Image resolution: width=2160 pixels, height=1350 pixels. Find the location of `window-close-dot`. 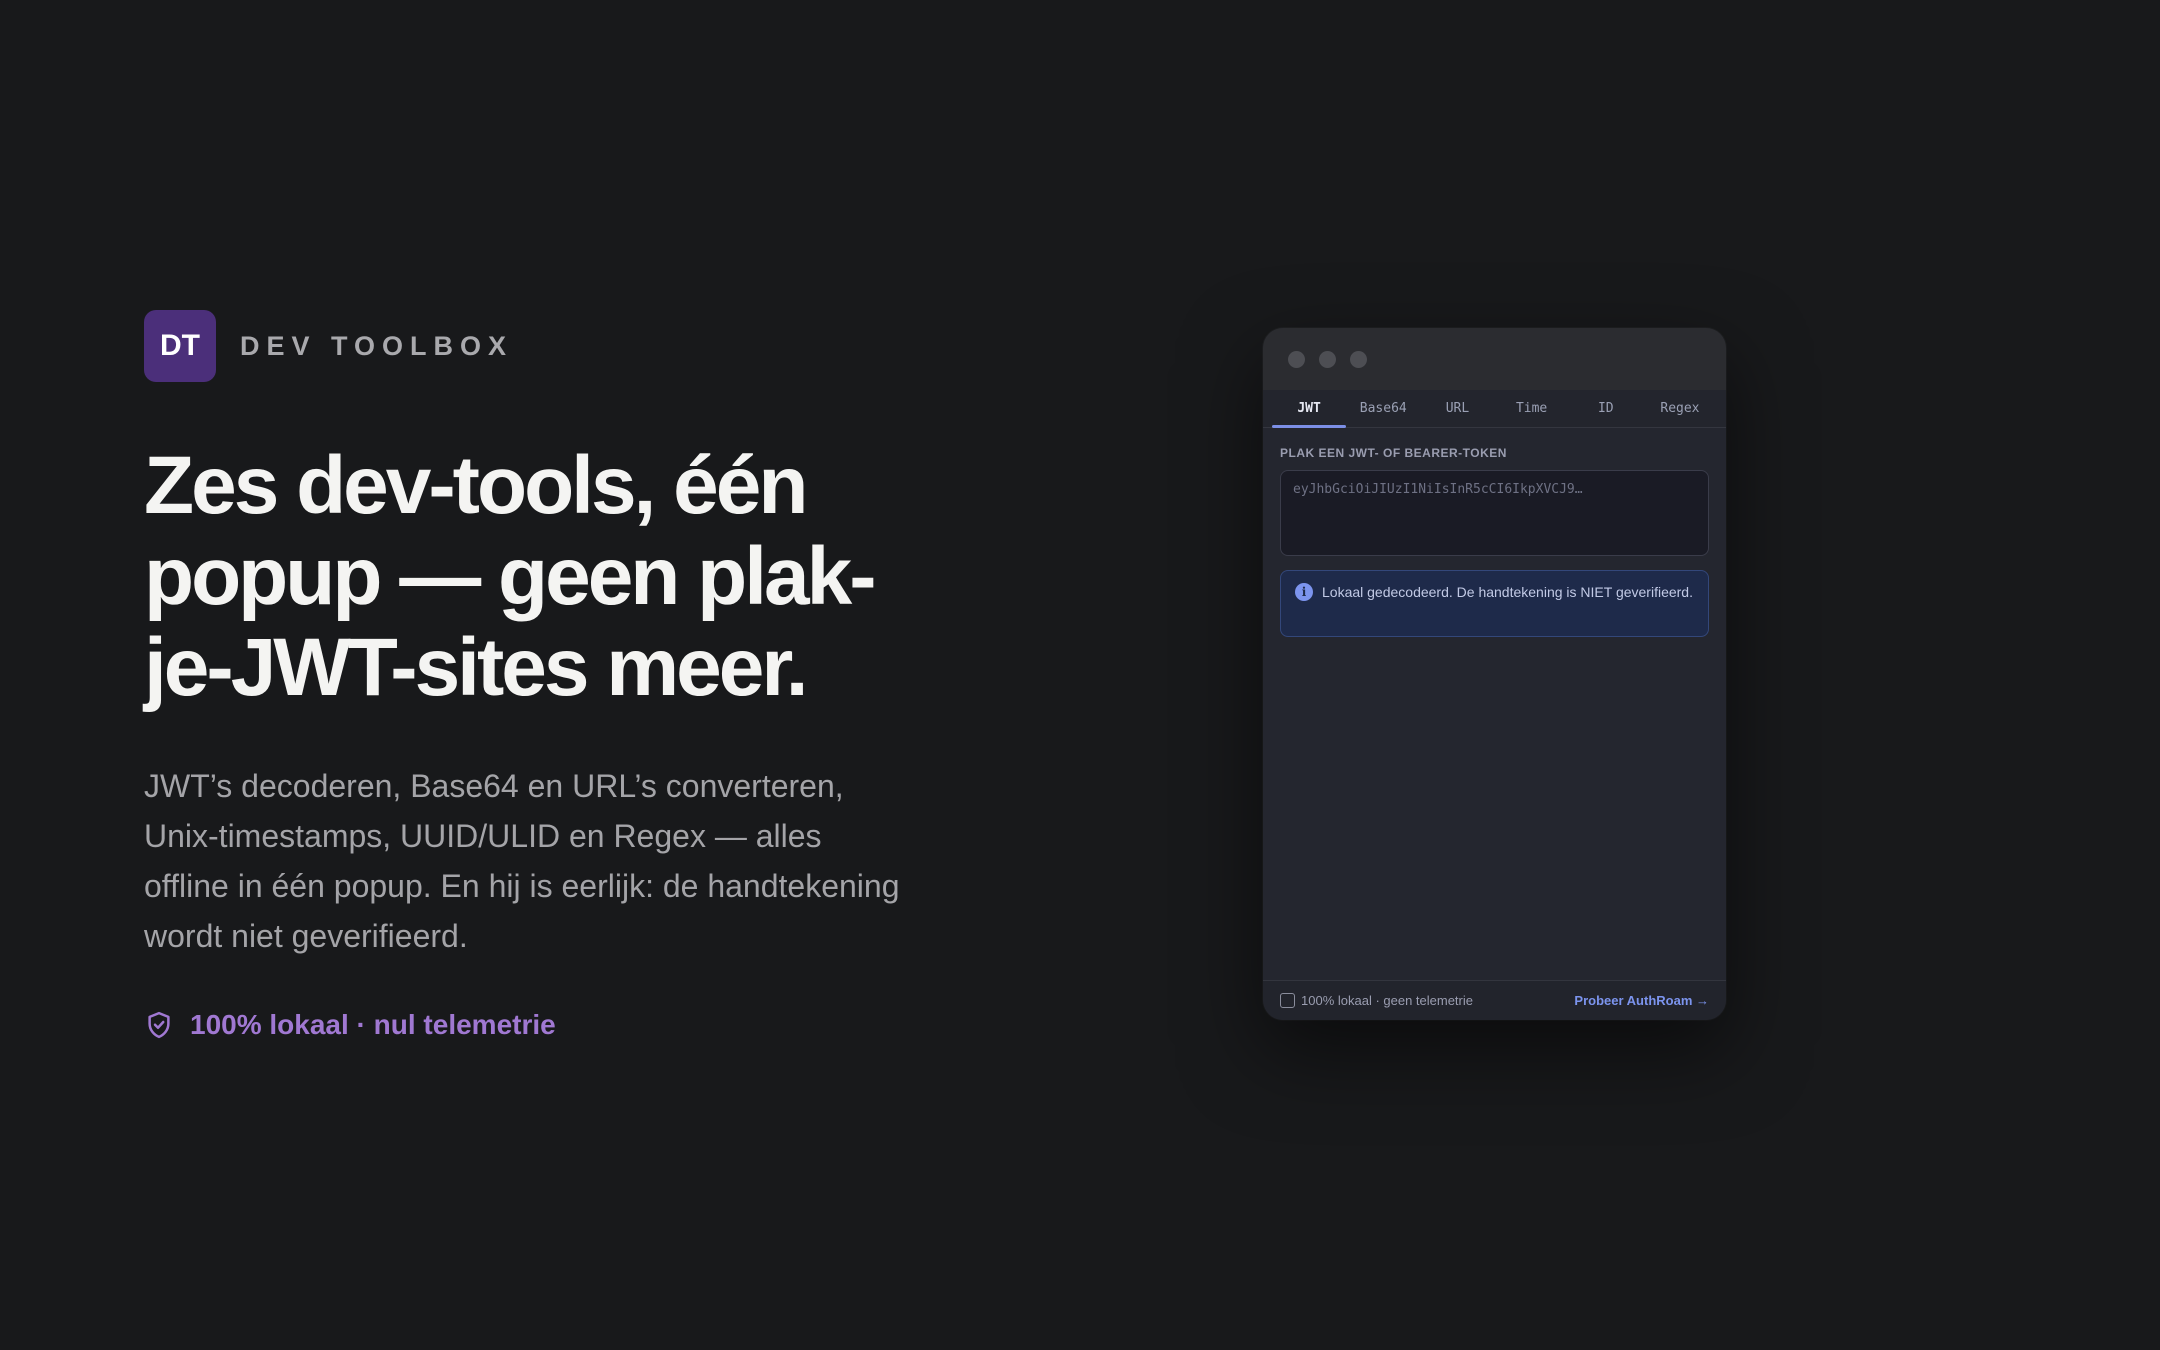

window-close-dot is located at coordinates (1296, 359).